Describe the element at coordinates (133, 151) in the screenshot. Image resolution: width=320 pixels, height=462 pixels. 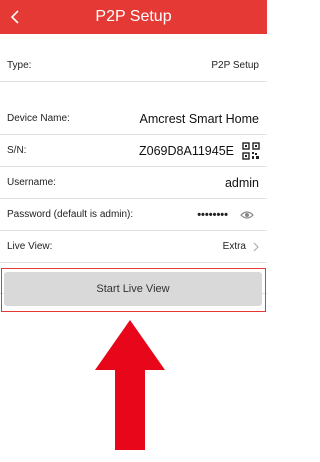
I see `sn-row: S/N: Z069D8A11945E` at that location.